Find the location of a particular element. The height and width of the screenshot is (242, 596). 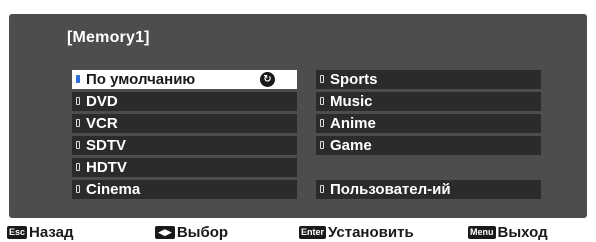

menu-item-label: По умолчанию is located at coordinates (141, 79).